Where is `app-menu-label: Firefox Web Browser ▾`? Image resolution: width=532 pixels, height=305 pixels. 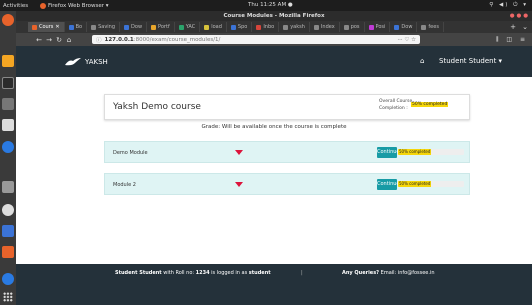
app-menu-label: Firefox Web Browser ▾ is located at coordinates (78, 5).